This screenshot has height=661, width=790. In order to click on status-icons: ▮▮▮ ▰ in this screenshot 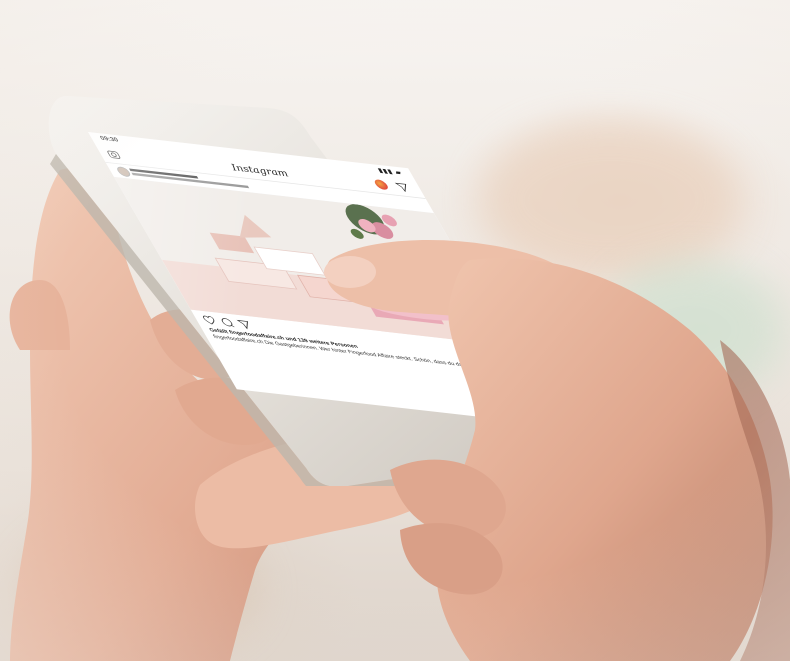, I will do `click(390, 172)`.